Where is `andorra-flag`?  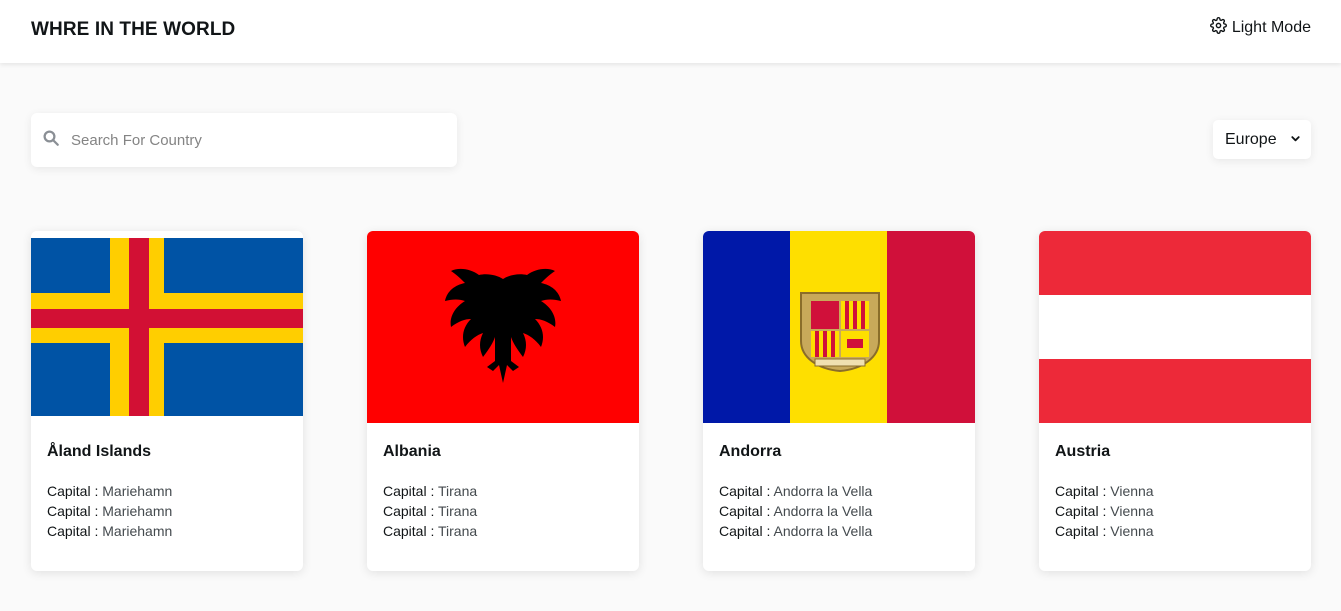
andorra-flag is located at coordinates (839, 327).